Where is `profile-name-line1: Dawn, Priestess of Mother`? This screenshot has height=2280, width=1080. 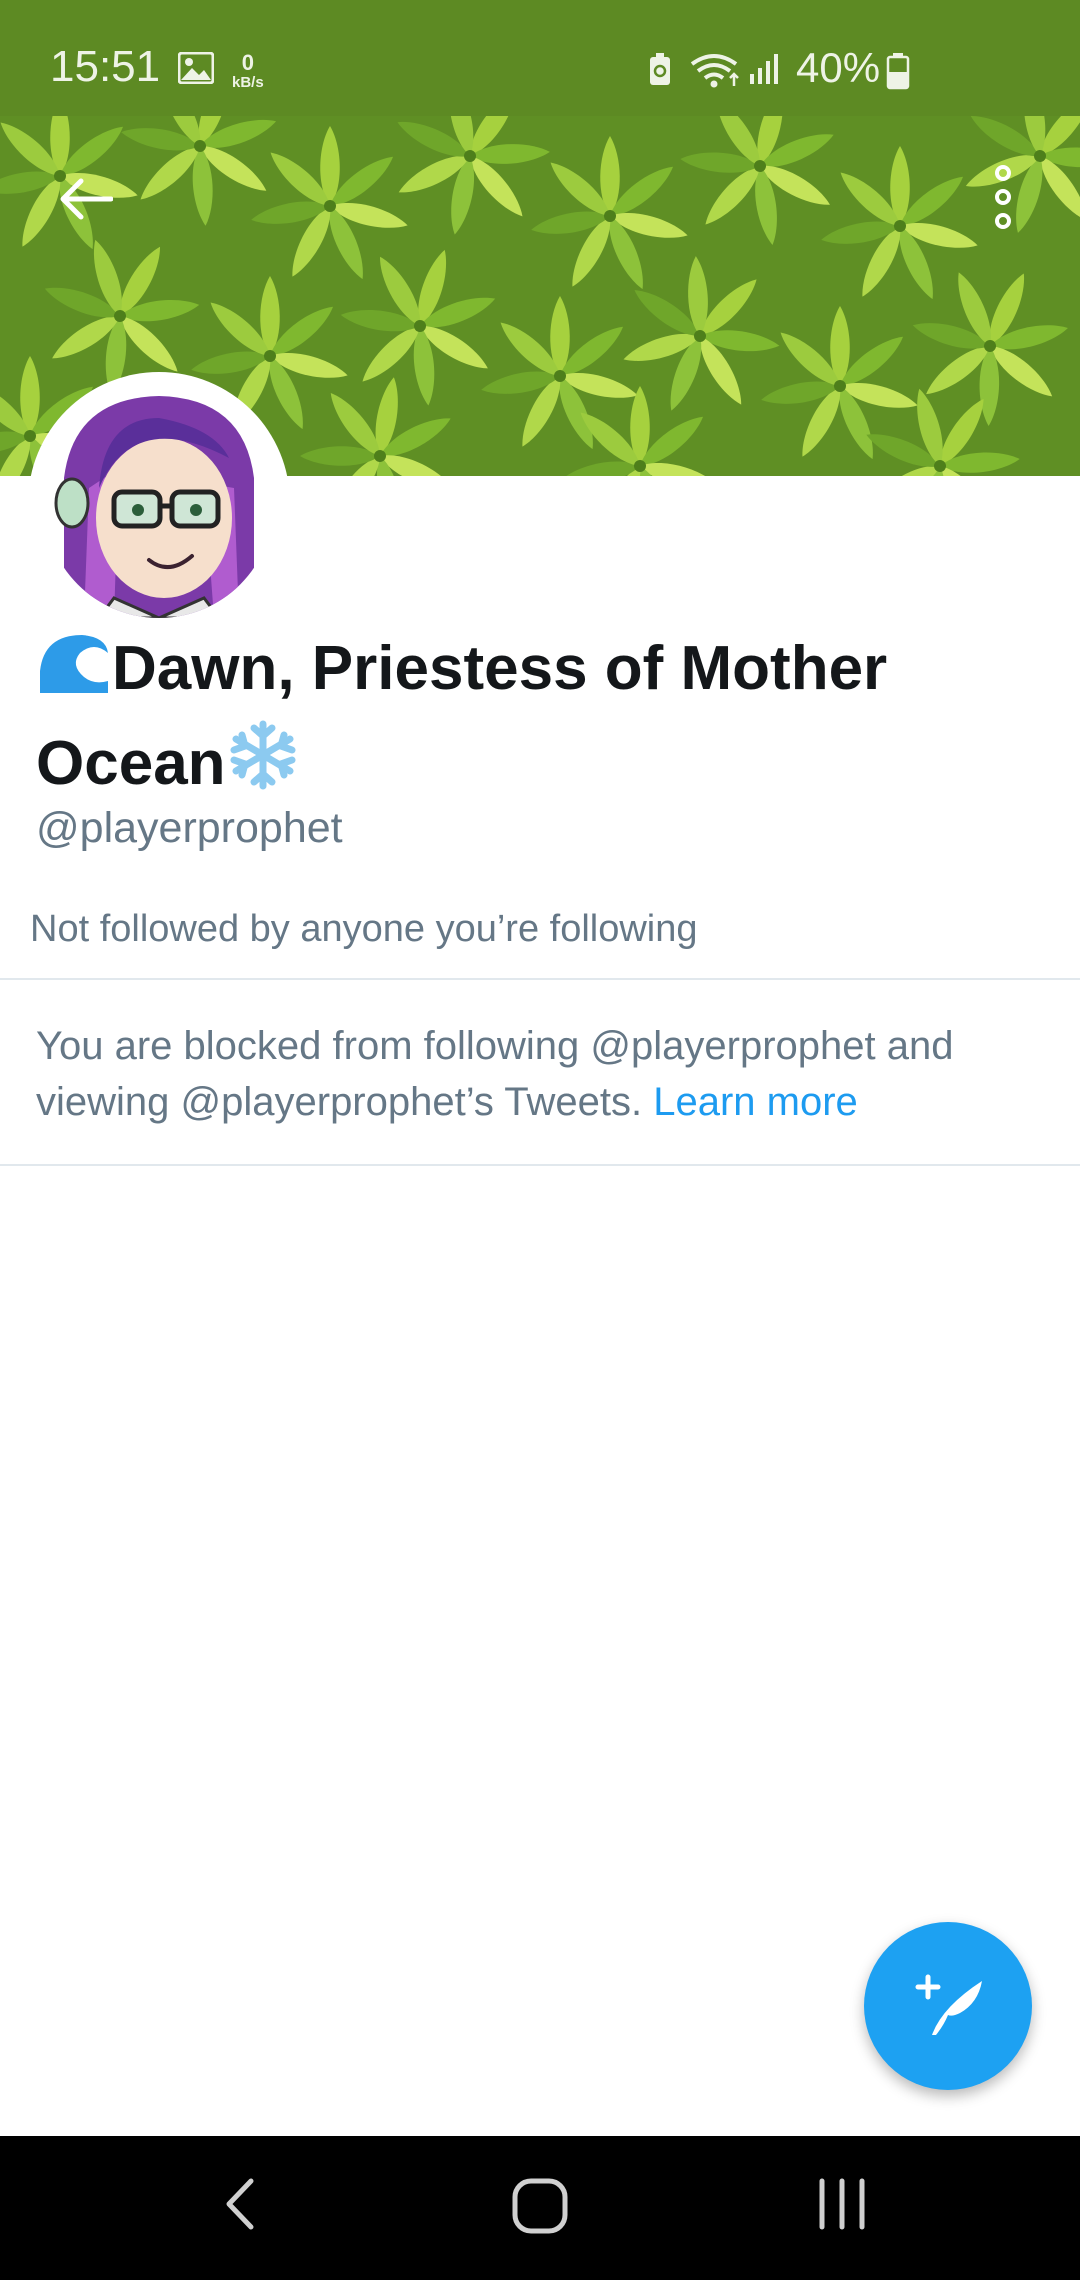
profile-name-line1: Dawn, Priestess of Mother is located at coordinates (500, 668).